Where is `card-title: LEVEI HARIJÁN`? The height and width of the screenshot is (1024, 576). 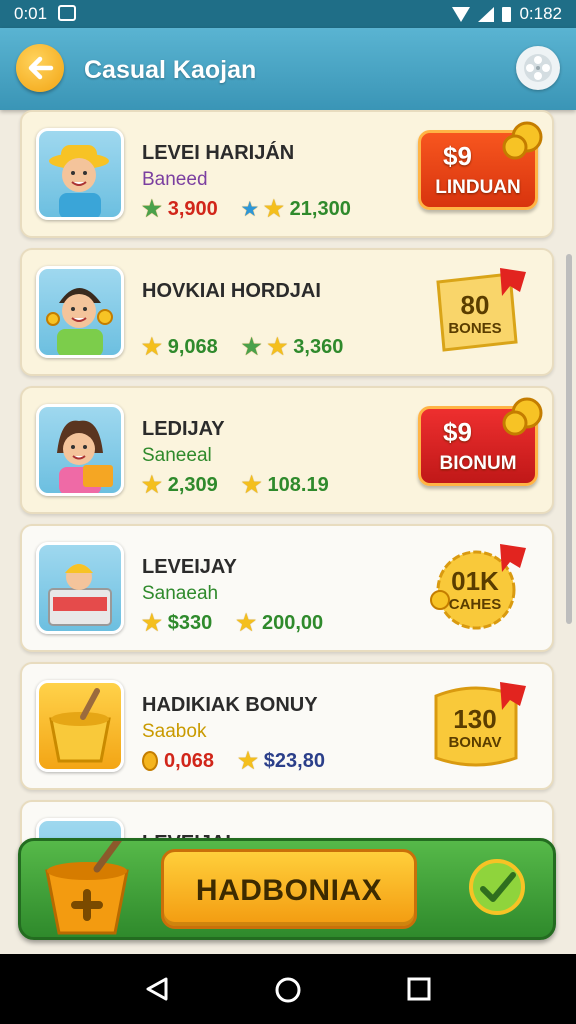
card-title: LEVEI HARIJÁN is located at coordinates (218, 153).